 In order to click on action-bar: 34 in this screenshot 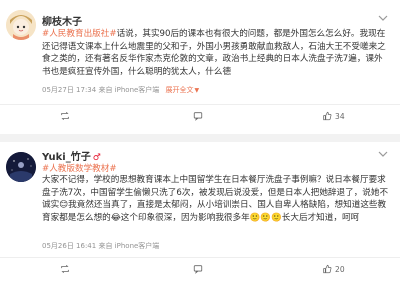, I will do `click(200, 115)`.